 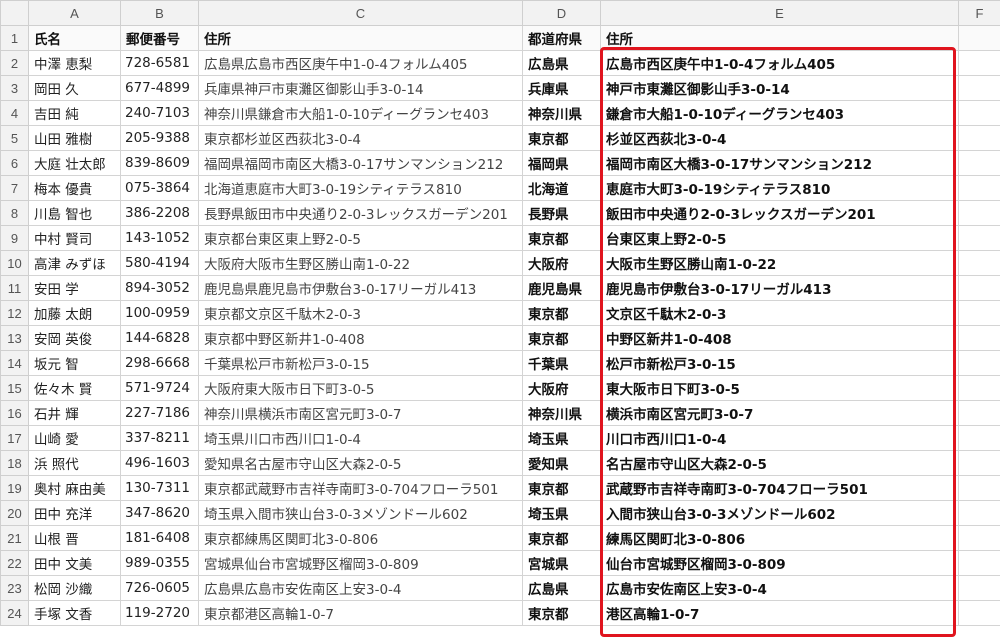 What do you see at coordinates (780, 313) in the screenshot?
I see `result-address-cell: 文京区千駄木2-0-3` at bounding box center [780, 313].